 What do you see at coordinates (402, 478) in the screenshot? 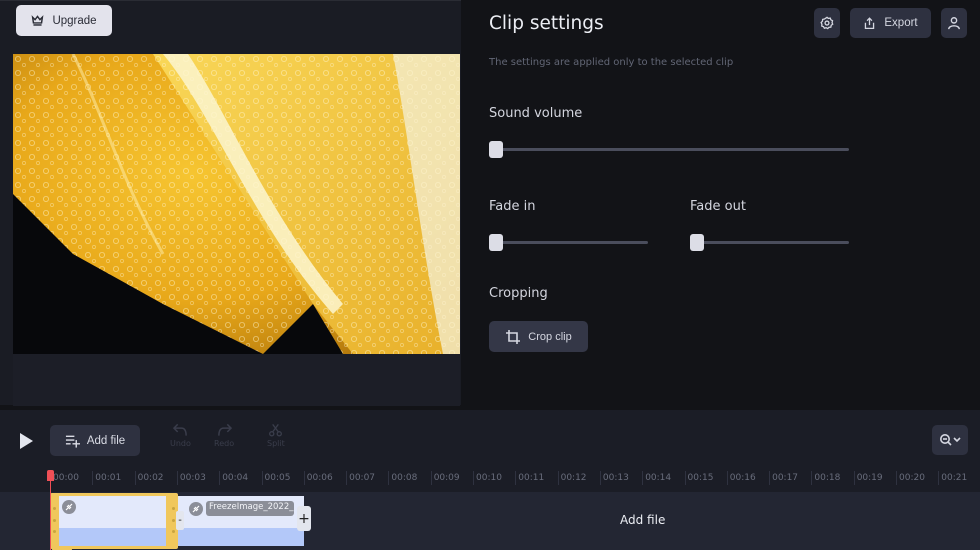
I see `ruler-tick: 00:08` at bounding box center [402, 478].